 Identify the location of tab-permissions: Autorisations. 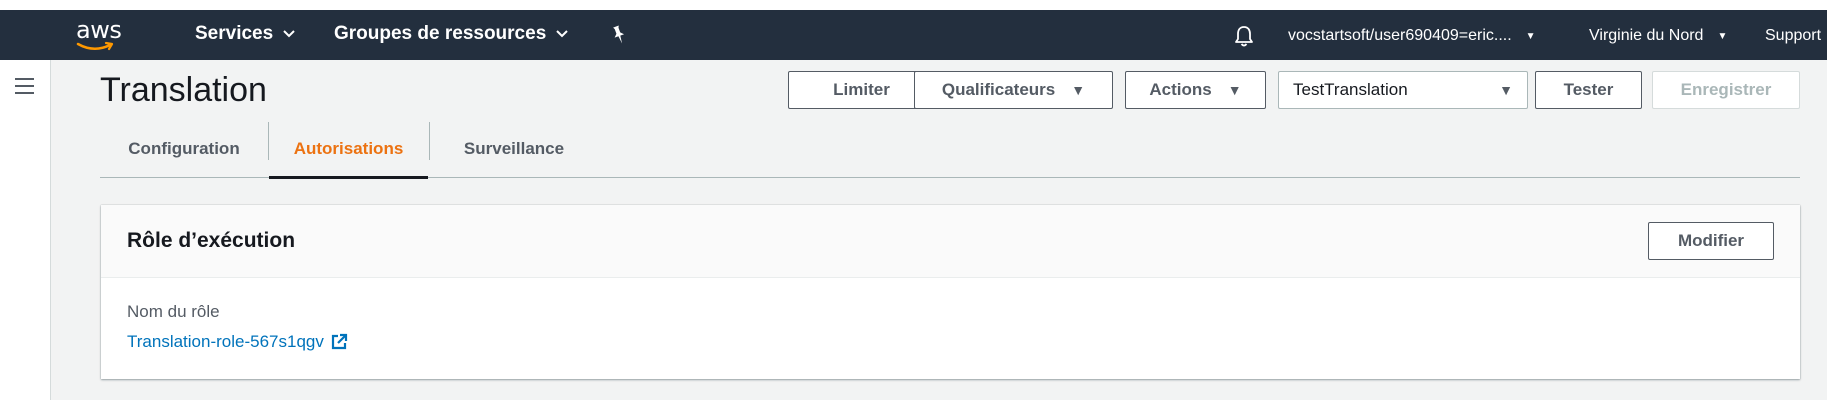
(348, 149).